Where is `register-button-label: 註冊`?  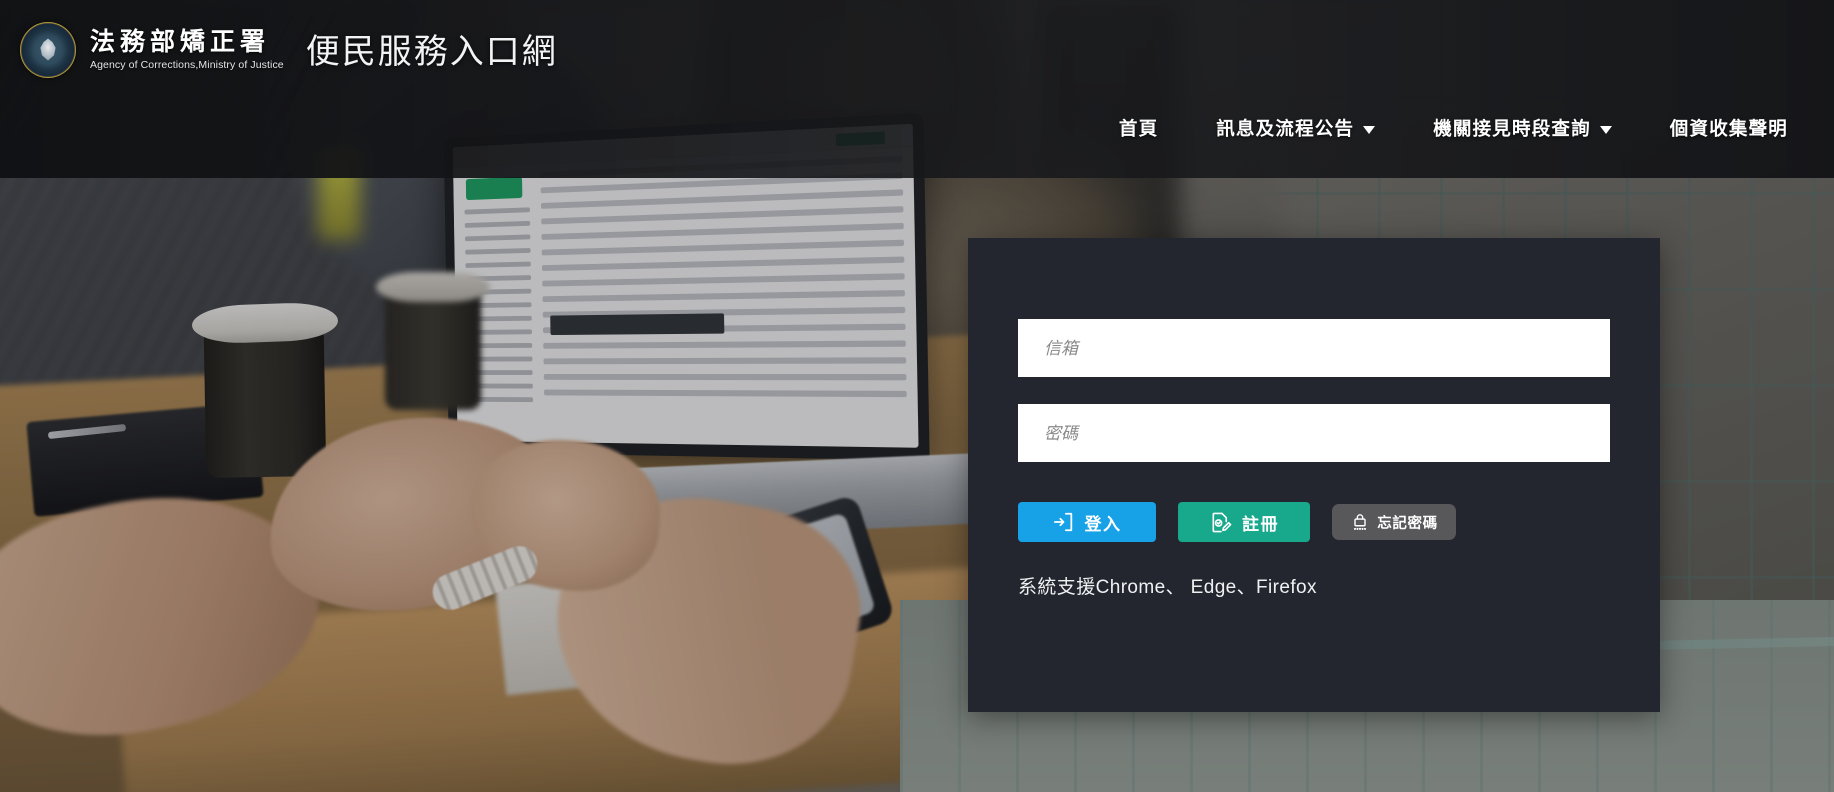 register-button-label: 註冊 is located at coordinates (1260, 524).